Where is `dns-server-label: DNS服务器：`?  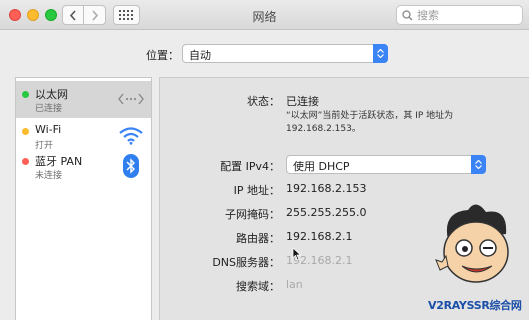
dns-server-label: DNS服务器： is located at coordinates (246, 262).